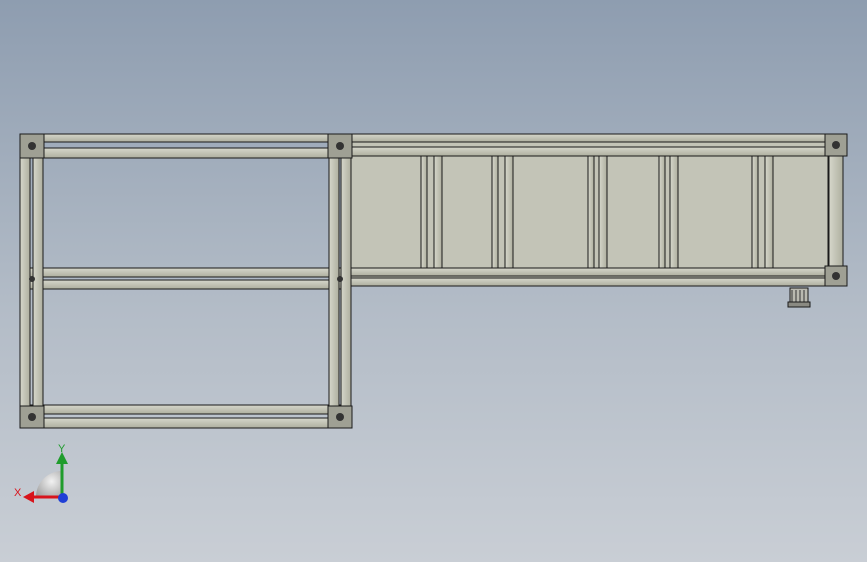 The image size is (867, 562). What do you see at coordinates (799, 297) in the screenshot?
I see `drive-motor` at bounding box center [799, 297].